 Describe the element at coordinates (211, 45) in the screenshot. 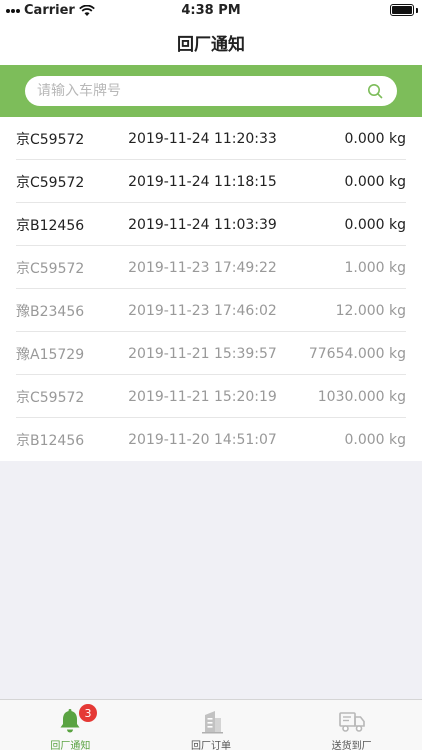

I see `page-title: 回厂通知` at that location.